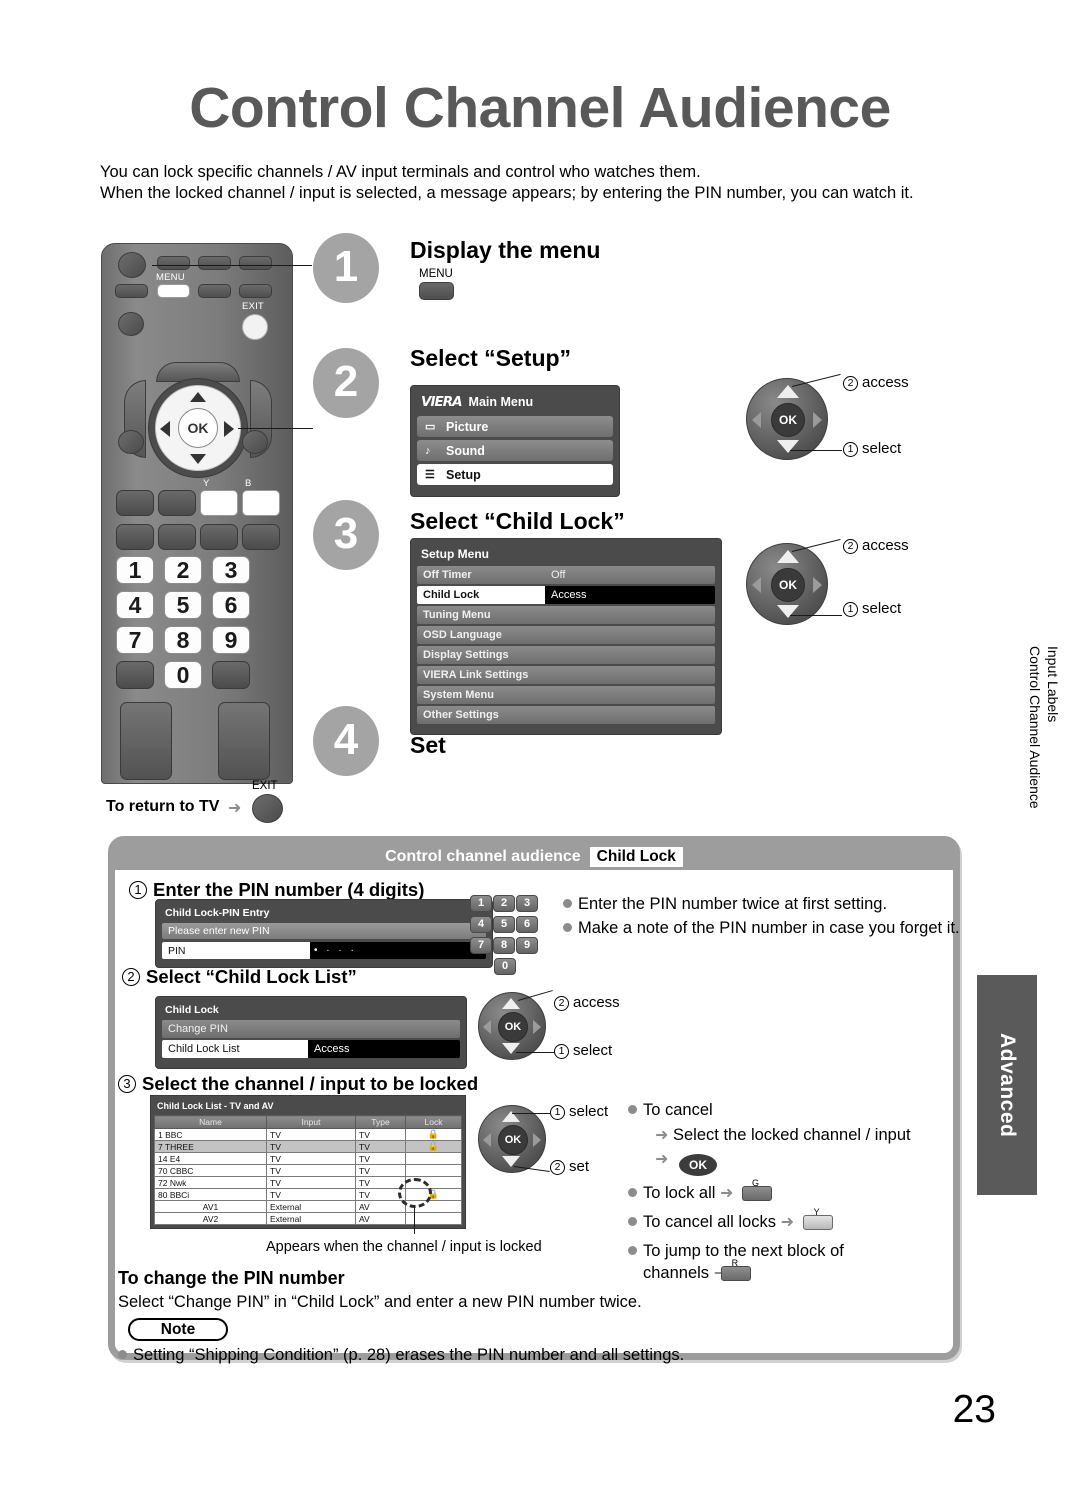  Describe the element at coordinates (433, 1122) in the screenshot. I see `column-header-lock: Lock` at that location.